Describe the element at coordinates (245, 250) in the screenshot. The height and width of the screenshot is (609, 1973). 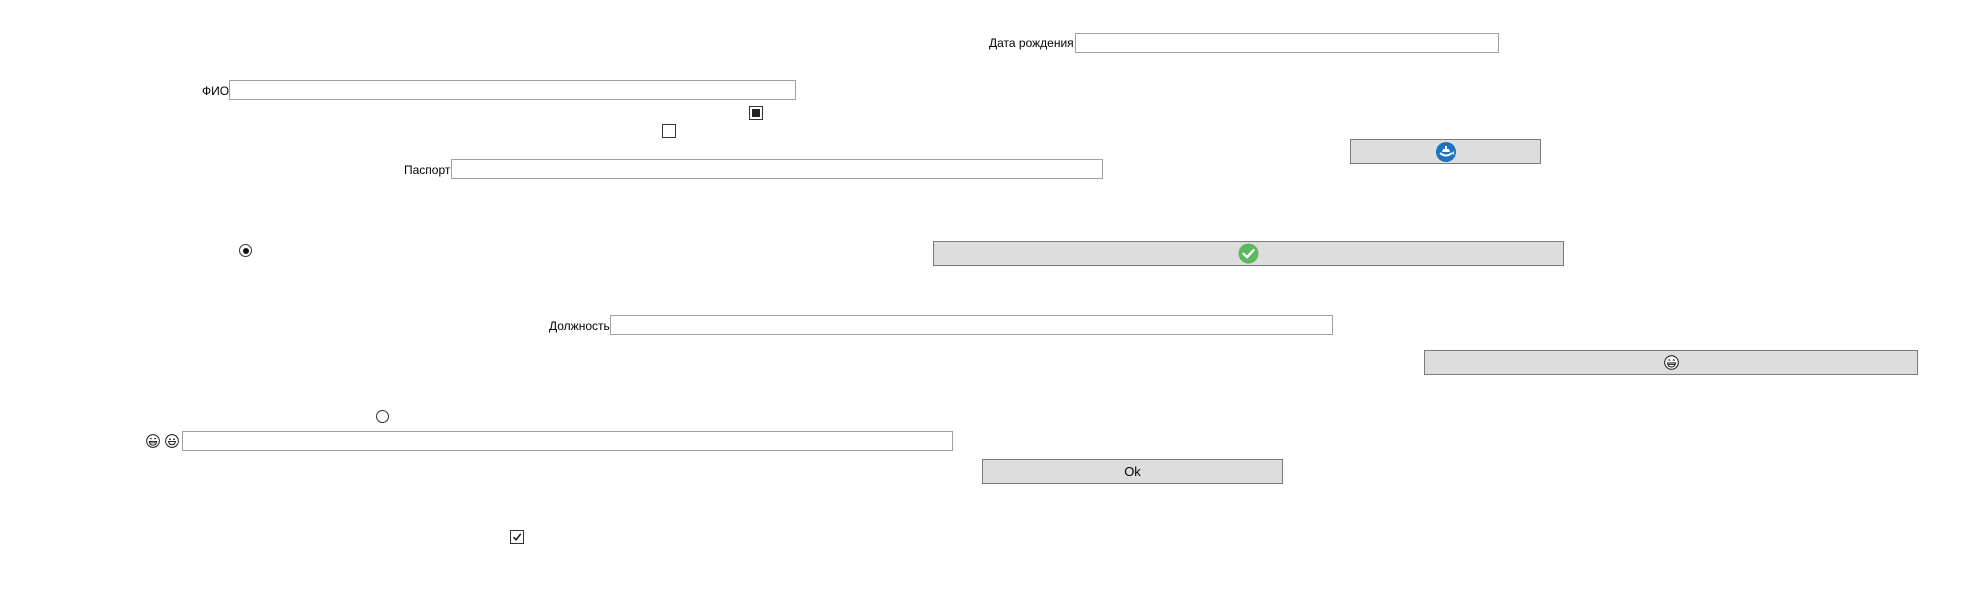
I see `radio-selected` at that location.